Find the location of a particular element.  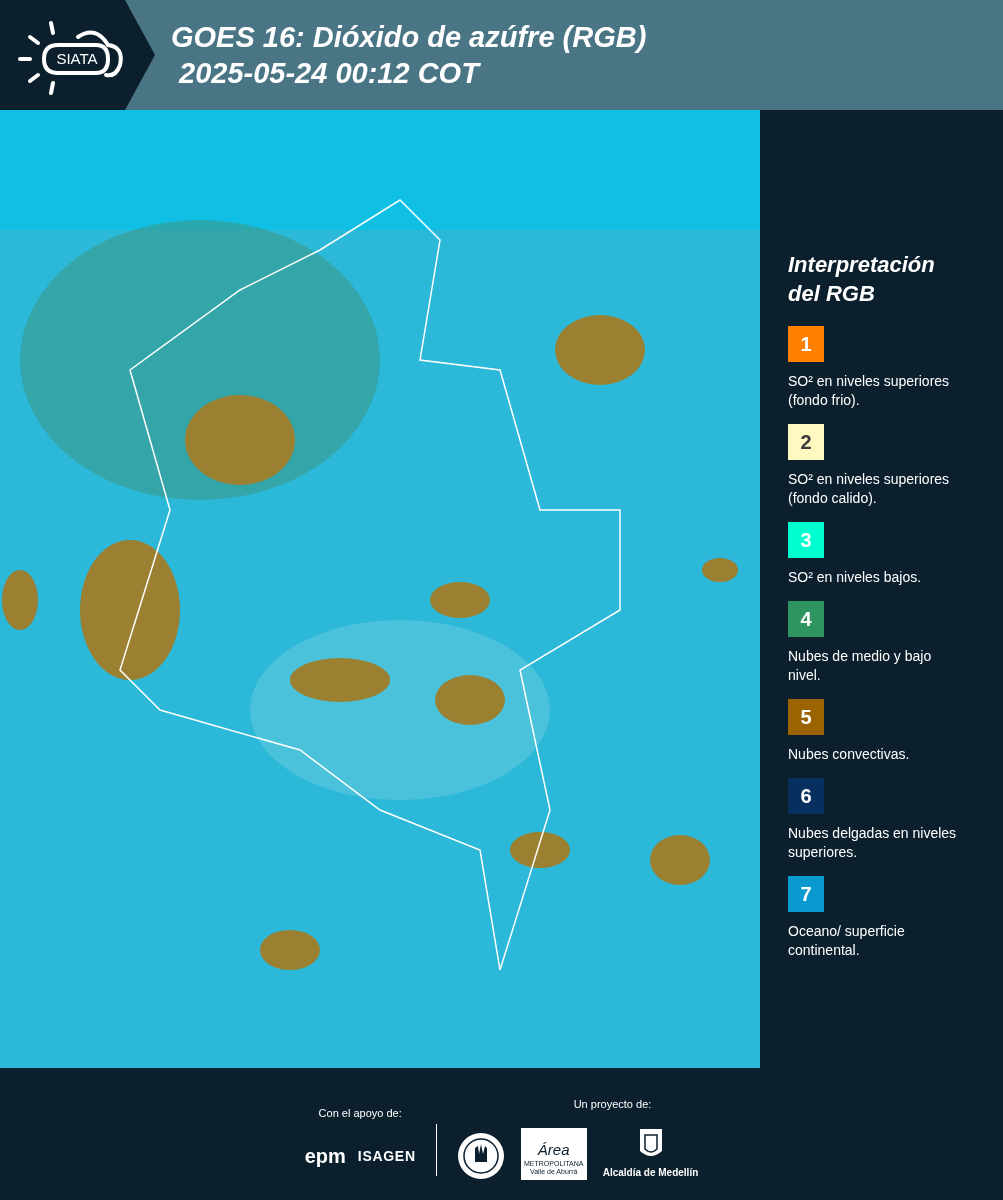

legend-swatch: 1 is located at coordinates (806, 344).